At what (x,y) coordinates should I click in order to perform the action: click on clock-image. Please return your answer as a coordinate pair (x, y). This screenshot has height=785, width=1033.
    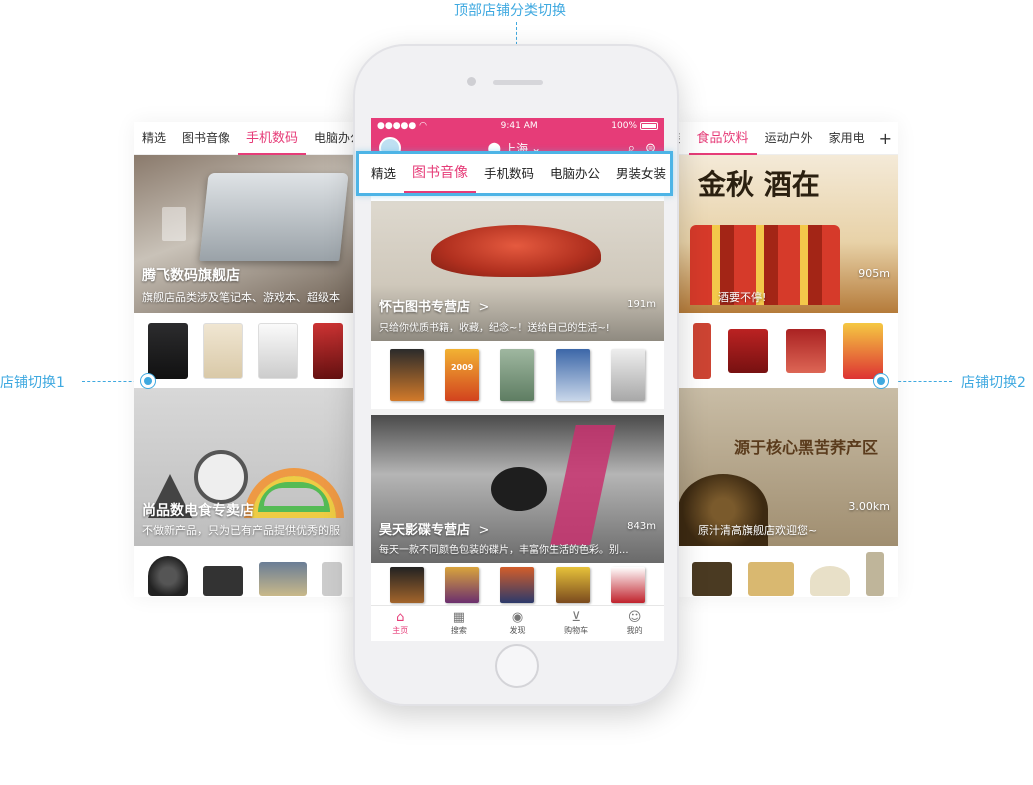
    Looking at the image, I should click on (221, 477).